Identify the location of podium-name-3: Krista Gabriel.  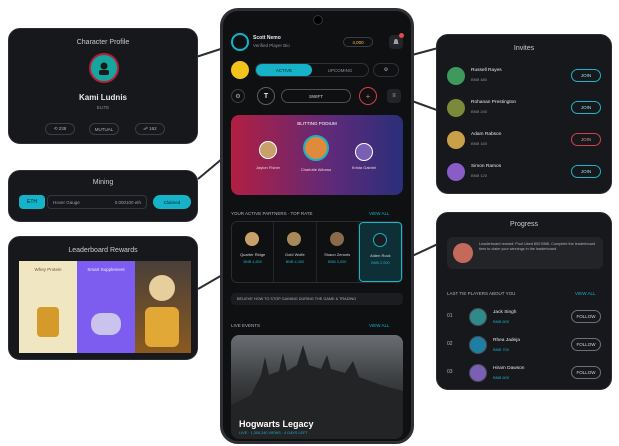
(364, 167).